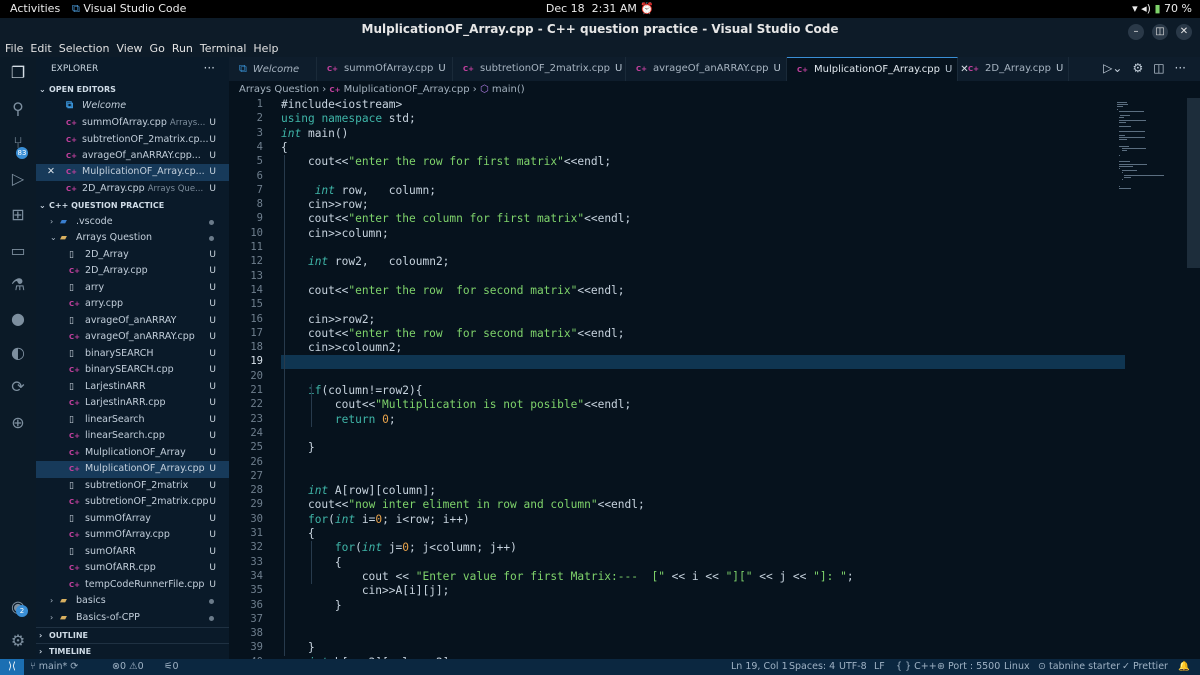 Image resolution: width=1200 pixels, height=675 pixels. What do you see at coordinates (40, 48) in the screenshot?
I see `menu-edit: Edit` at bounding box center [40, 48].